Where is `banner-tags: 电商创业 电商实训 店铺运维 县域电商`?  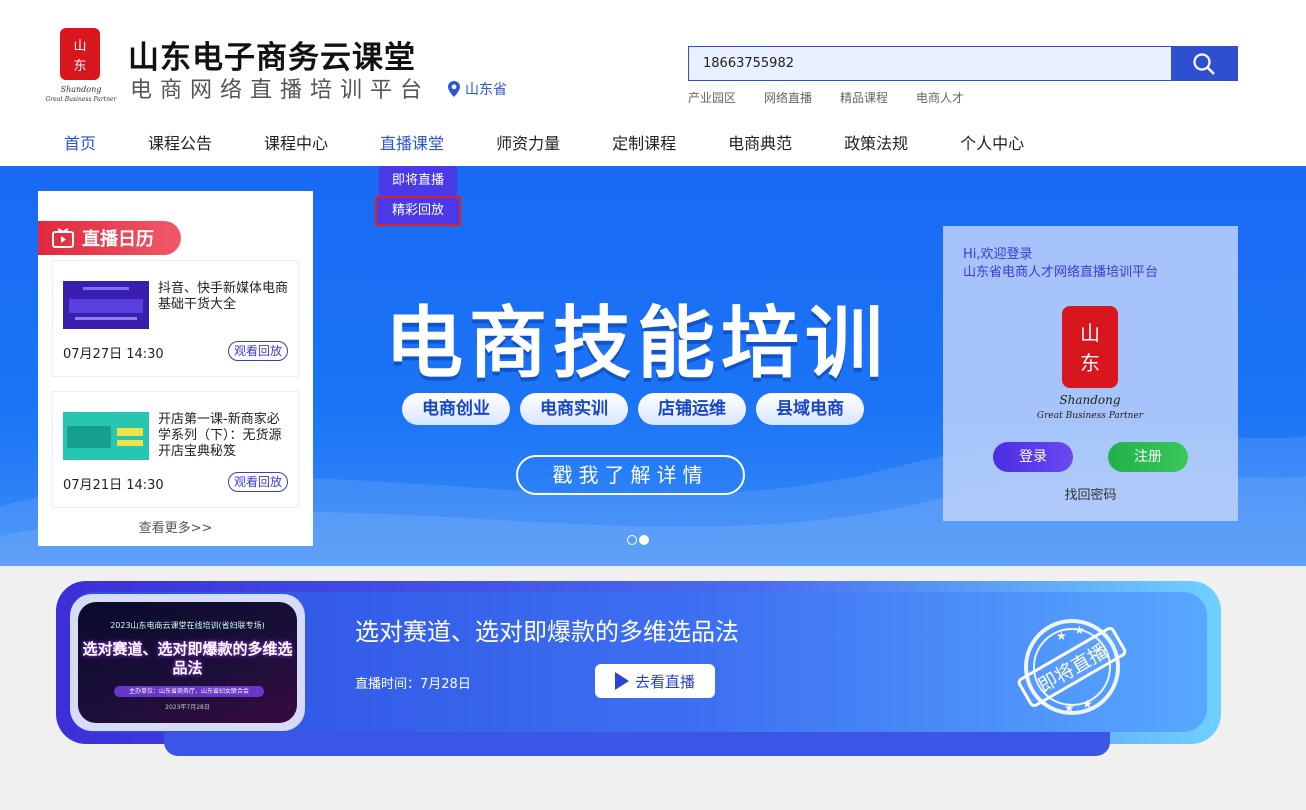
banner-tags: 电商创业 电商实训 店铺运维 县域电商 is located at coordinates (633, 409).